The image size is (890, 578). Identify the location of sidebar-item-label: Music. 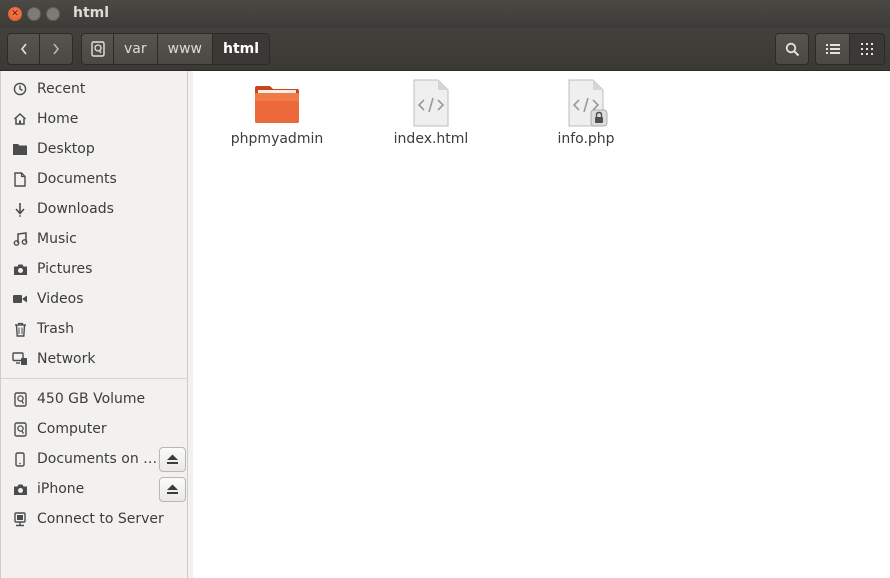
(57, 239).